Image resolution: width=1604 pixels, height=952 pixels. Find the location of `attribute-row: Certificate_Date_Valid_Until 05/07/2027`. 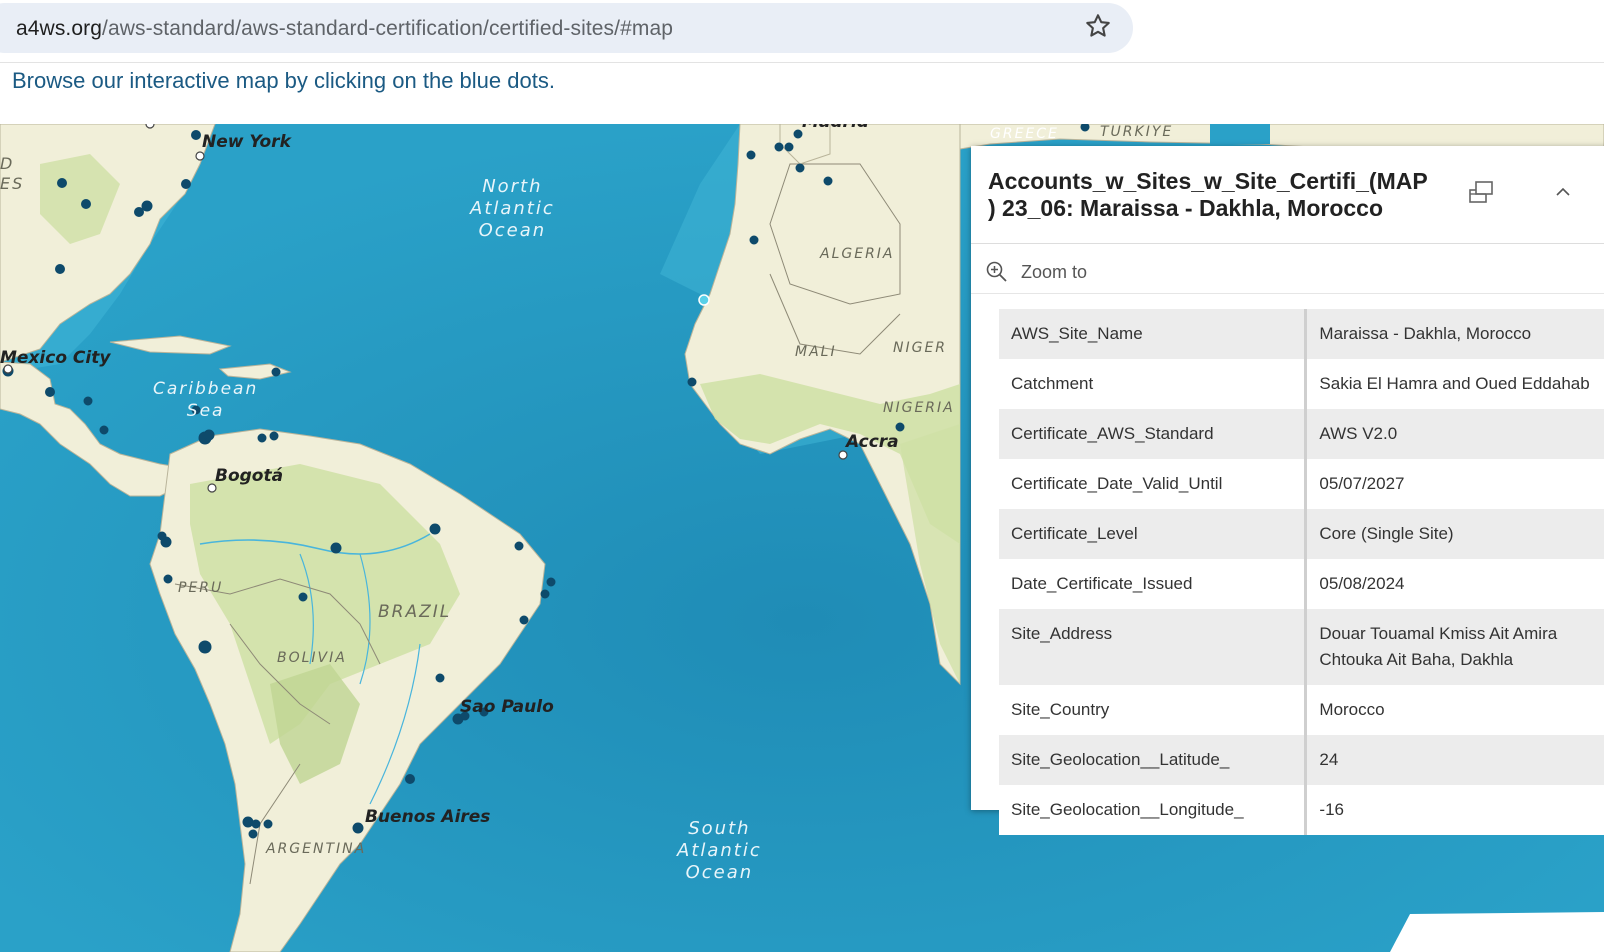

attribute-row: Certificate_Date_Valid_Until 05/07/2027 is located at coordinates (1301, 484).